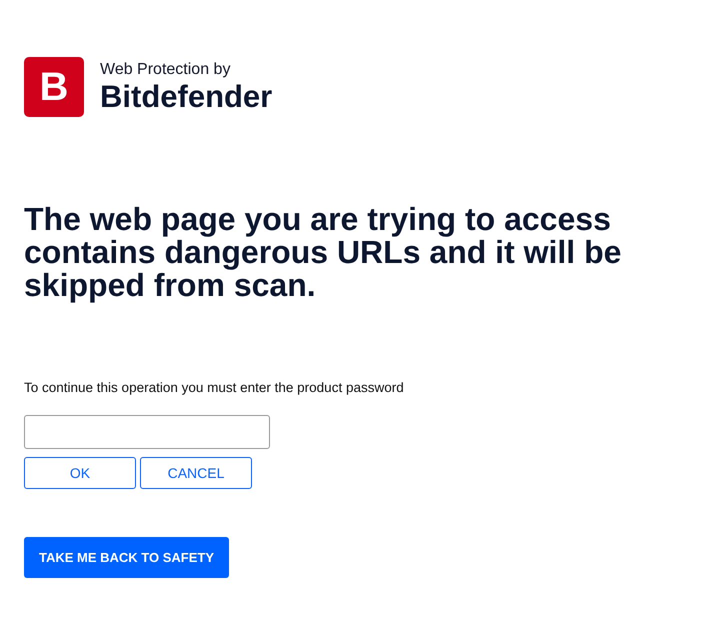 Image resolution: width=707 pixels, height=617 pixels. Describe the element at coordinates (323, 252) in the screenshot. I see `warning-heading: The web page you are trying to access contains dangerous URLs and it will be skipped from scan.` at that location.